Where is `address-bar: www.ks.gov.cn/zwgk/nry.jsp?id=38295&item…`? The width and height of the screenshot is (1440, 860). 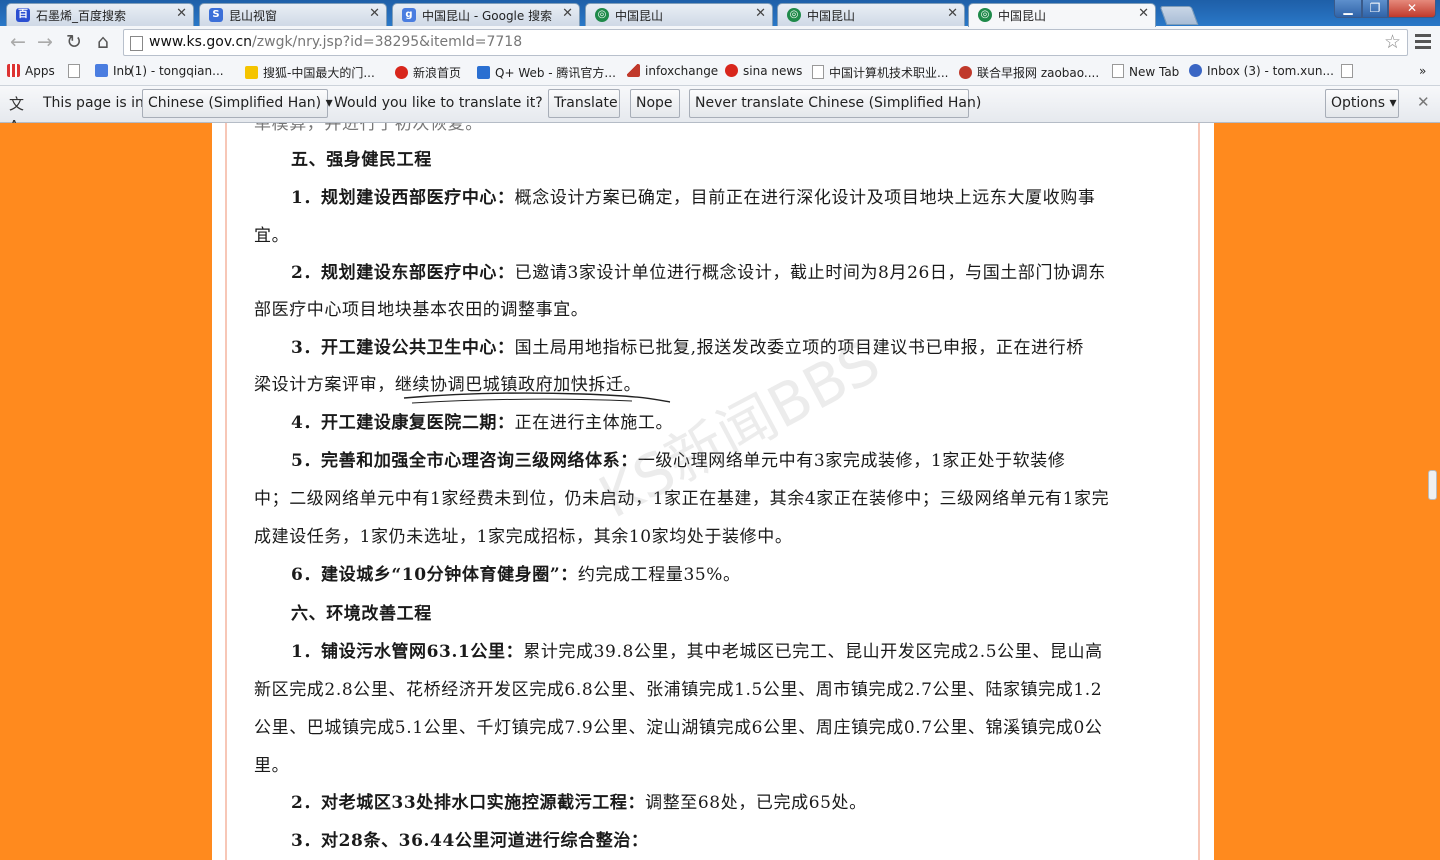 address-bar: www.ks.gov.cn/zwgk/nry.jsp?id=38295&item… is located at coordinates (765, 42).